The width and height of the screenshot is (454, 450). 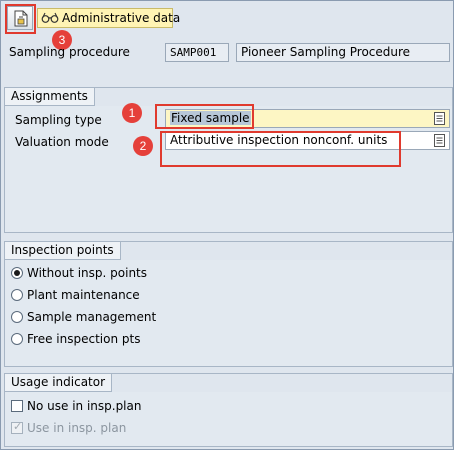 What do you see at coordinates (143, 146) in the screenshot?
I see `step-badge-2: 2` at bounding box center [143, 146].